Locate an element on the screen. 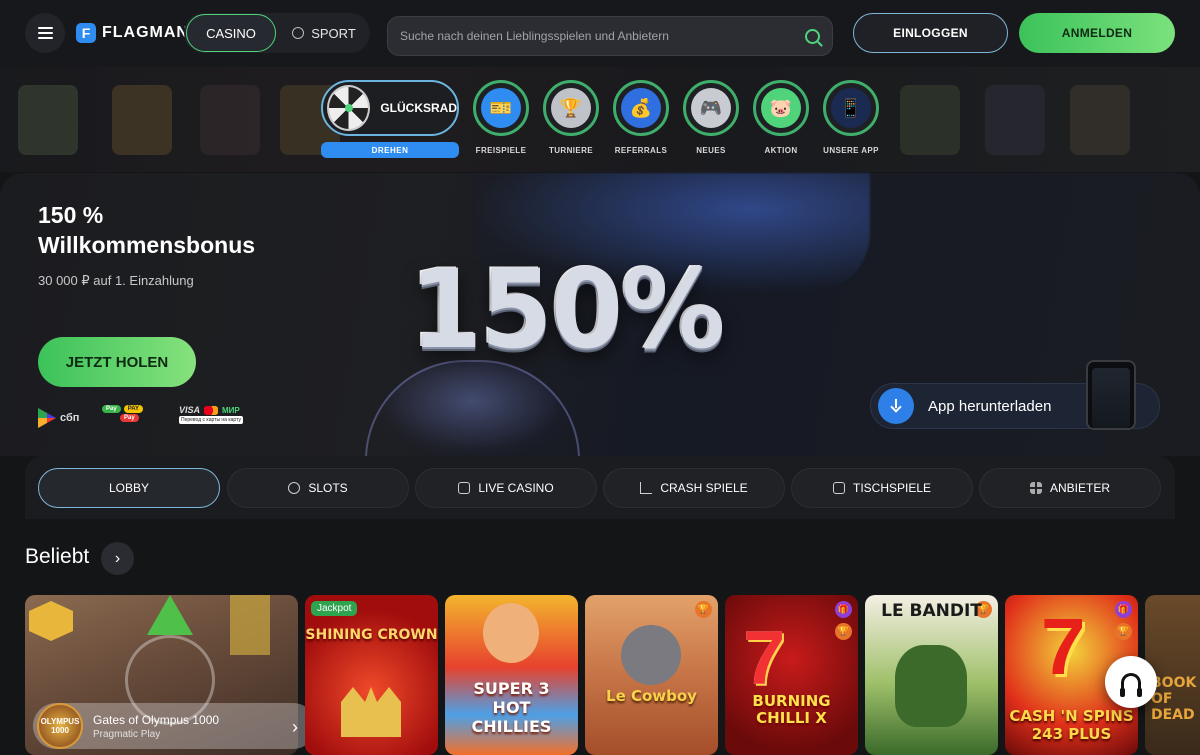 This screenshot has width=1200, height=755. tab-label: TISCHSPIELE is located at coordinates (892, 488).